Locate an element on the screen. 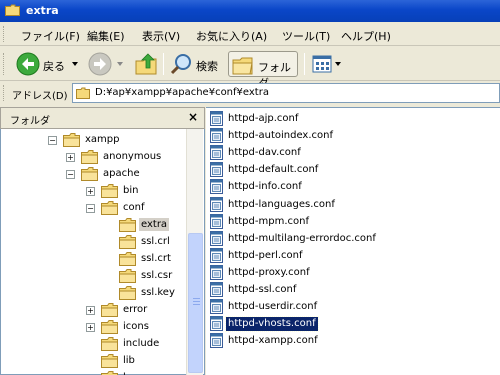 The height and width of the screenshot is (375, 500). tree-item-conf: − conf is located at coordinates (93, 208).